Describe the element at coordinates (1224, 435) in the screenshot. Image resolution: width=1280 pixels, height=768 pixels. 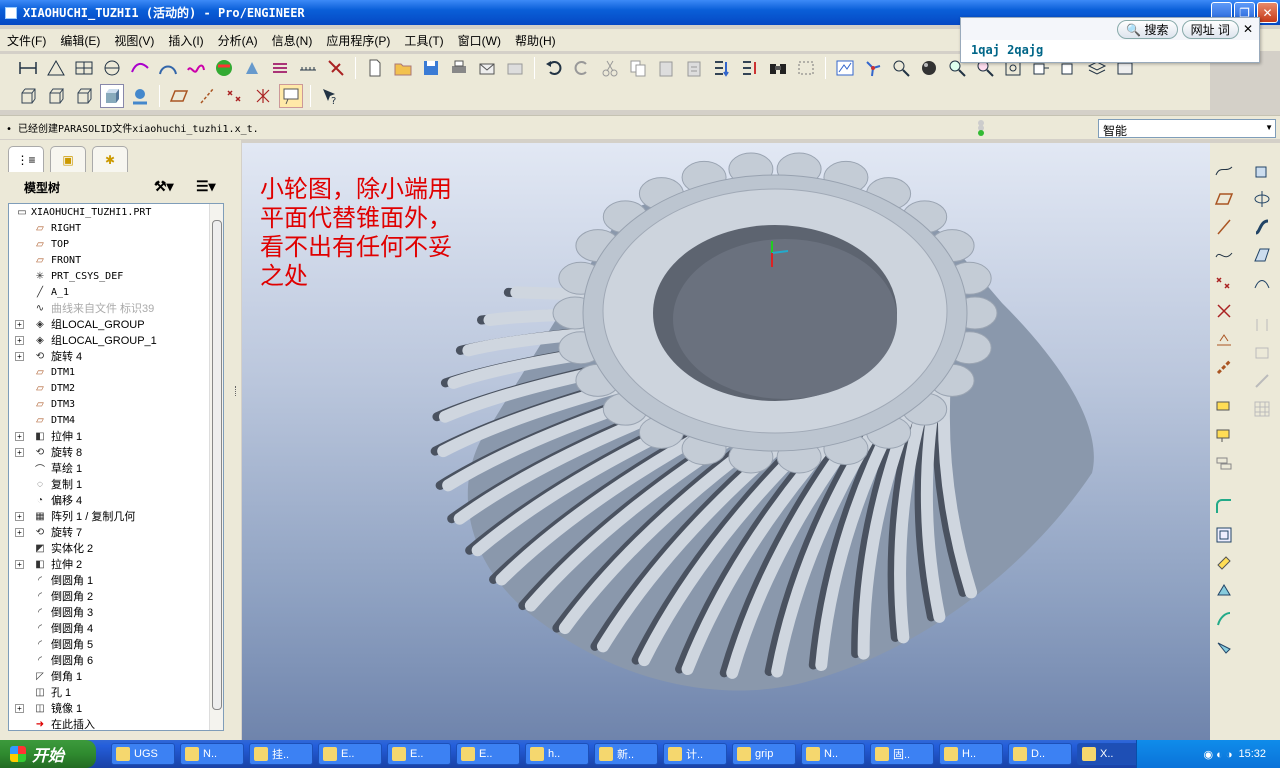
I see `paste-feature-icon` at that location.